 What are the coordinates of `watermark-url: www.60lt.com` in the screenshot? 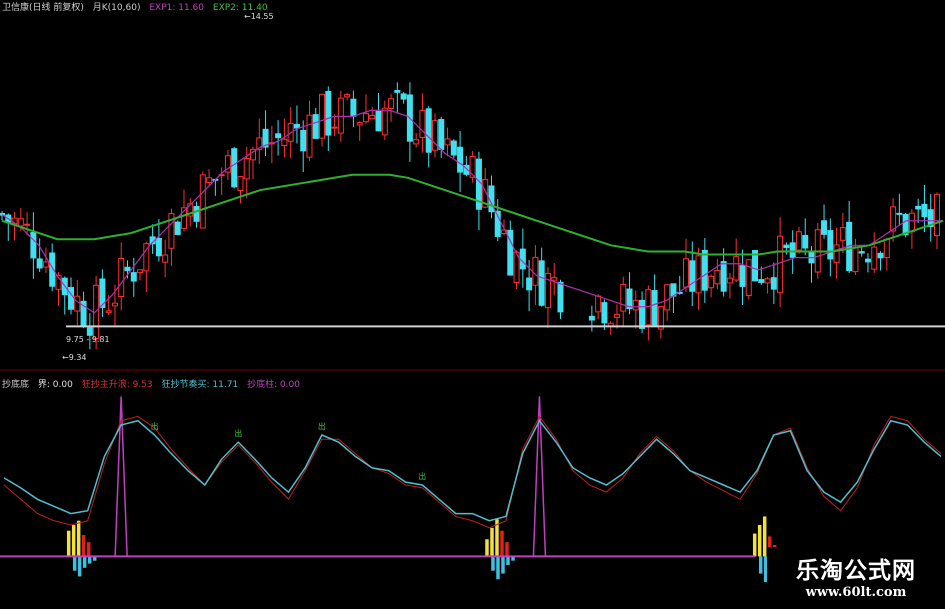 It's located at (856, 592).